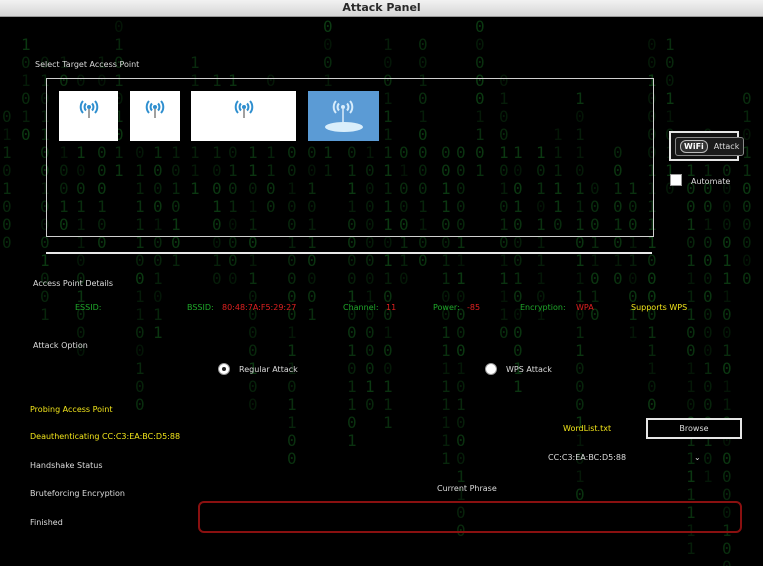 The width and height of the screenshot is (763, 566). What do you see at coordinates (726, 146) in the screenshot?
I see `attack-button-label: Attack` at bounding box center [726, 146].